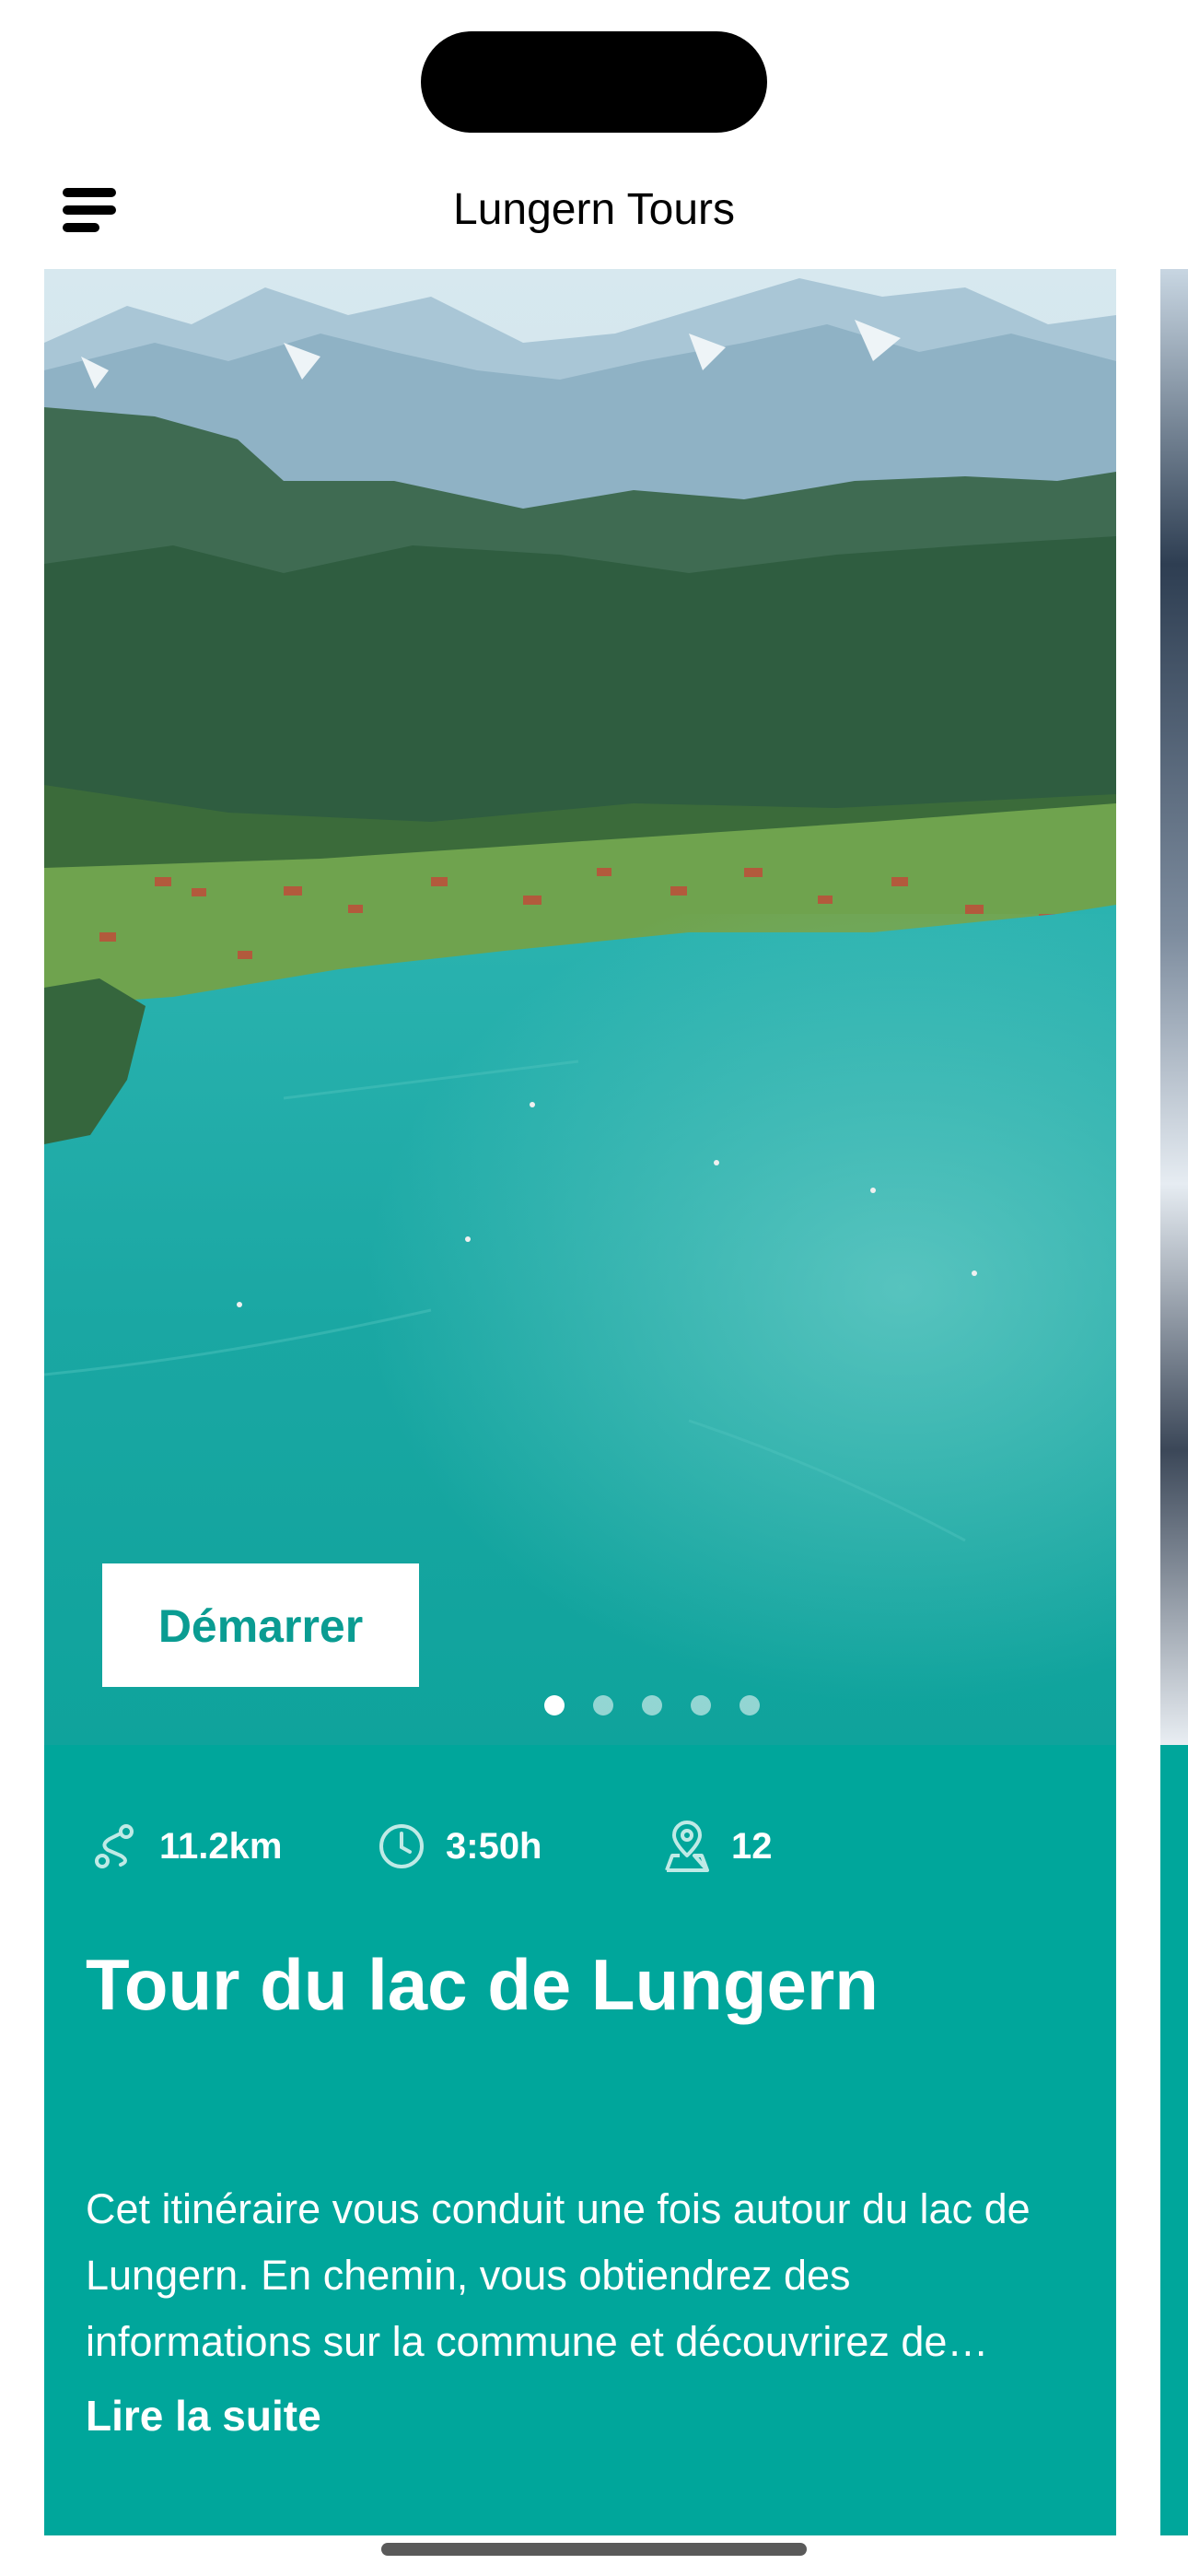  What do you see at coordinates (114, 1846) in the screenshot?
I see `route-icon` at bounding box center [114, 1846].